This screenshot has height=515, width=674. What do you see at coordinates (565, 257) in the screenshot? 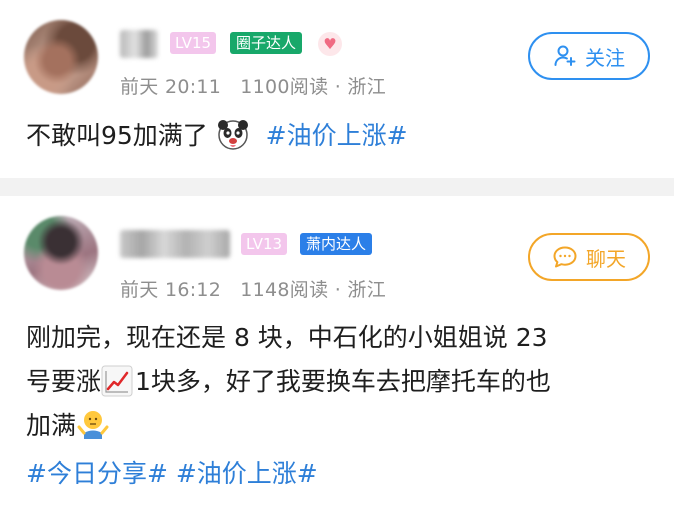
I see `chat-bubble-icon` at bounding box center [565, 257].